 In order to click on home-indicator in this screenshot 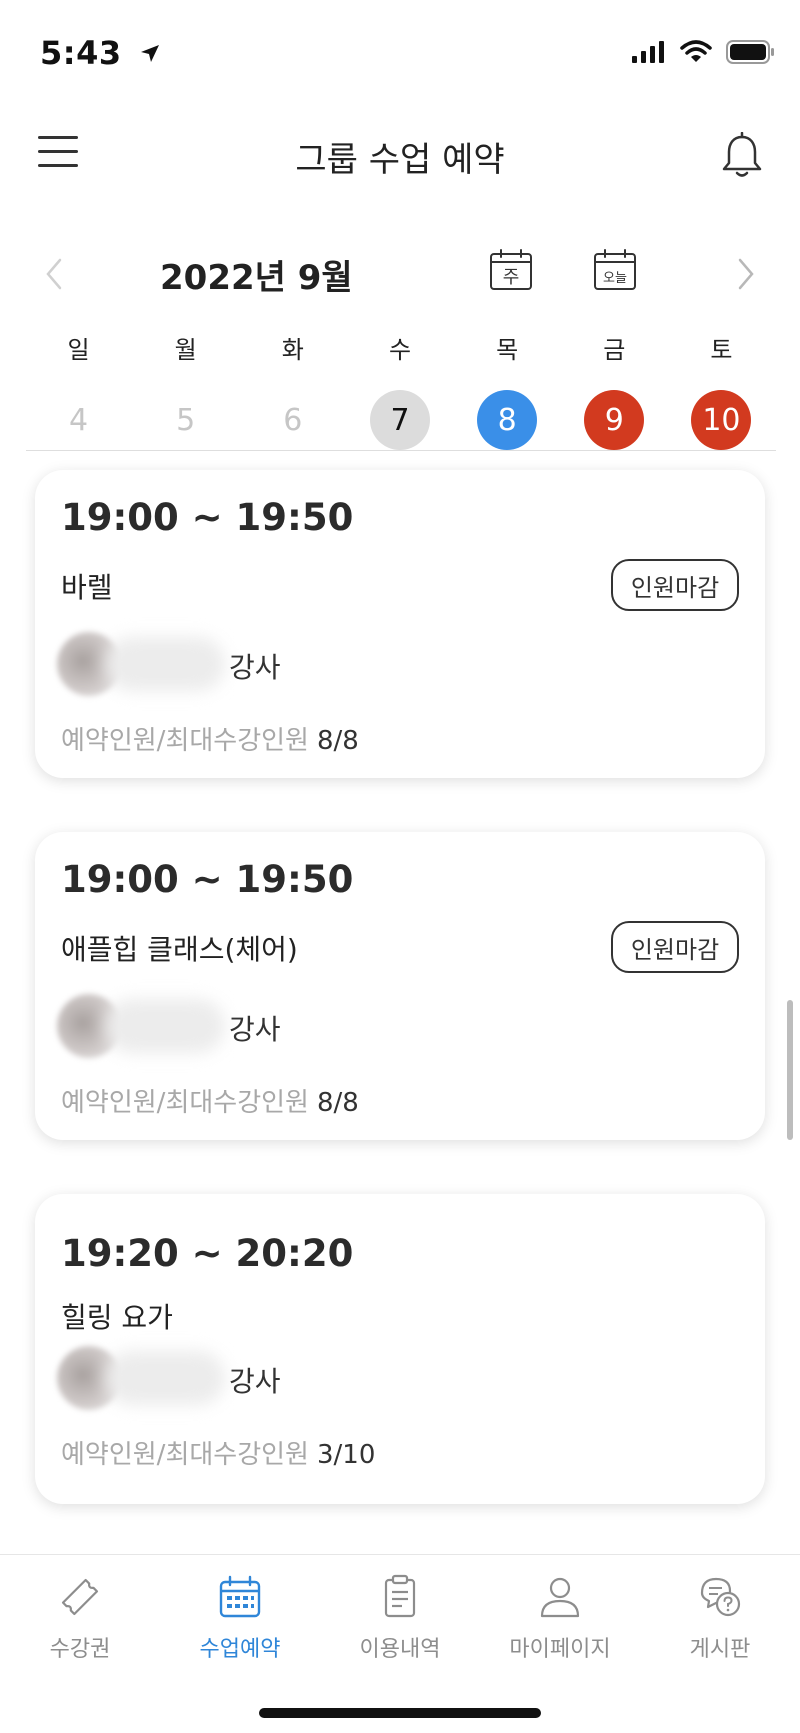, I will do `click(400, 1713)`.